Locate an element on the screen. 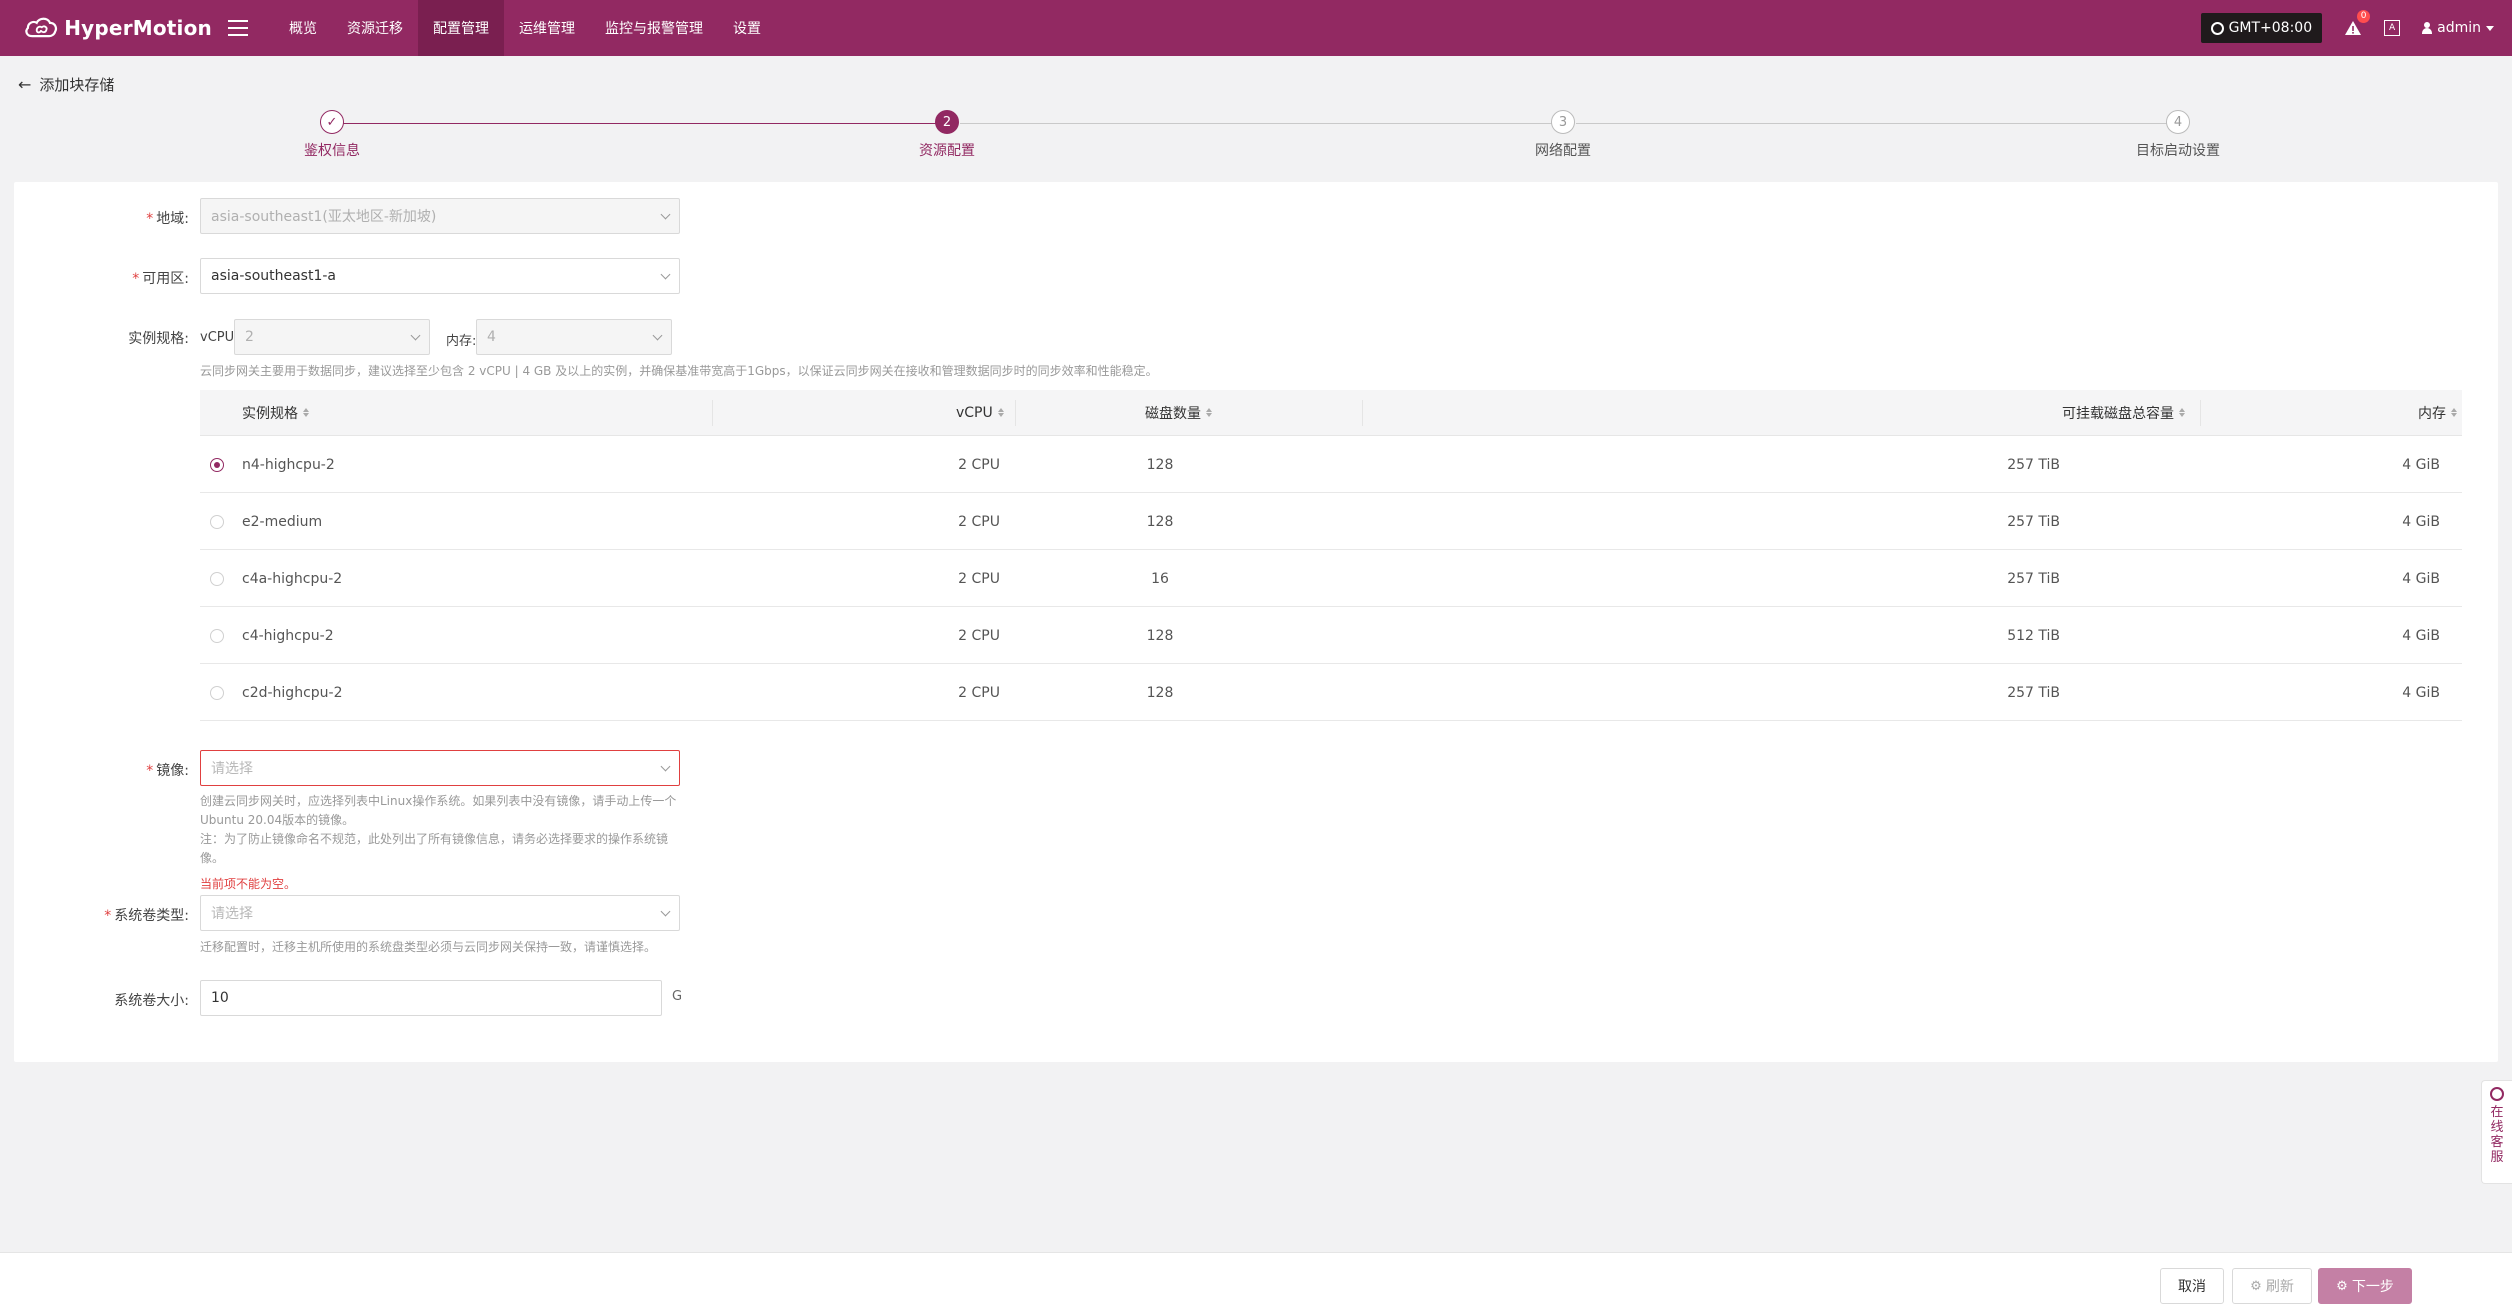 Image resolution: width=2512 pixels, height=1314 pixels. cancel-label: 取消 is located at coordinates (2192, 1287).